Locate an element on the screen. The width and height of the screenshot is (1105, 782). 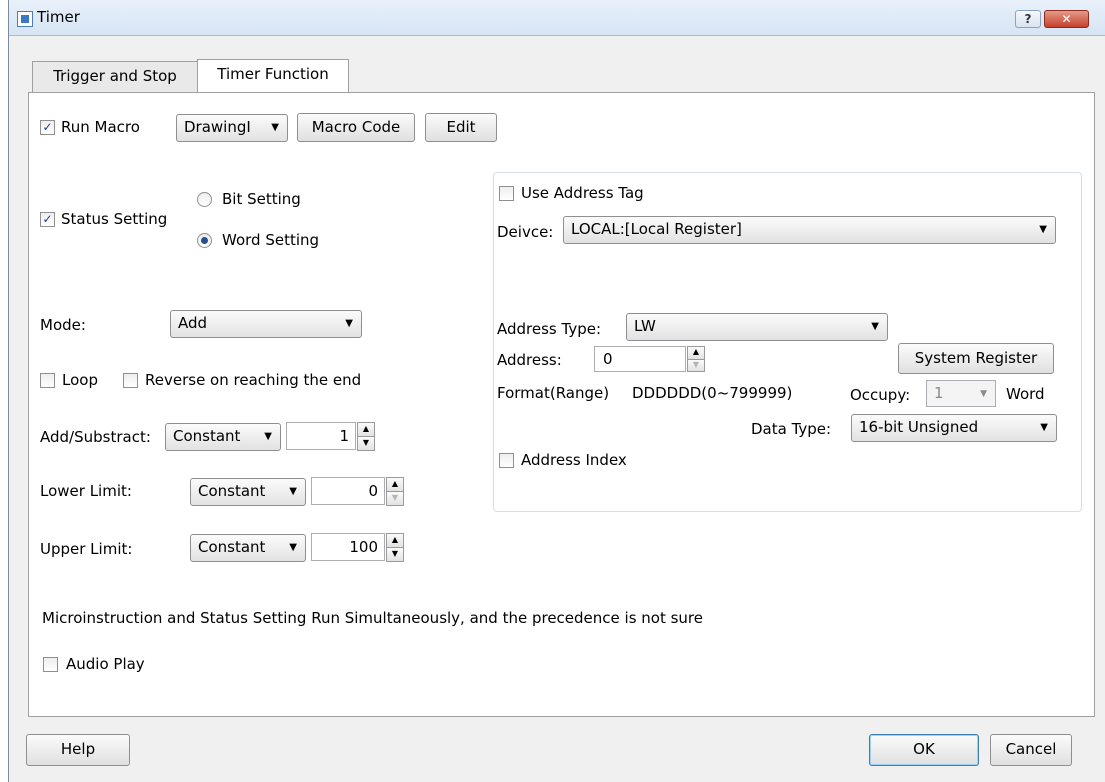
address-index-label: Address Index is located at coordinates (574, 460).